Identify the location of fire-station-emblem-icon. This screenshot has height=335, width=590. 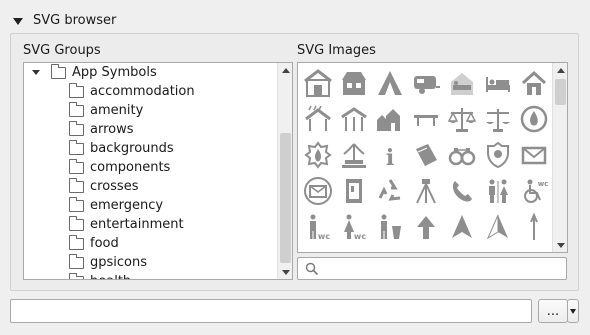
(534, 119).